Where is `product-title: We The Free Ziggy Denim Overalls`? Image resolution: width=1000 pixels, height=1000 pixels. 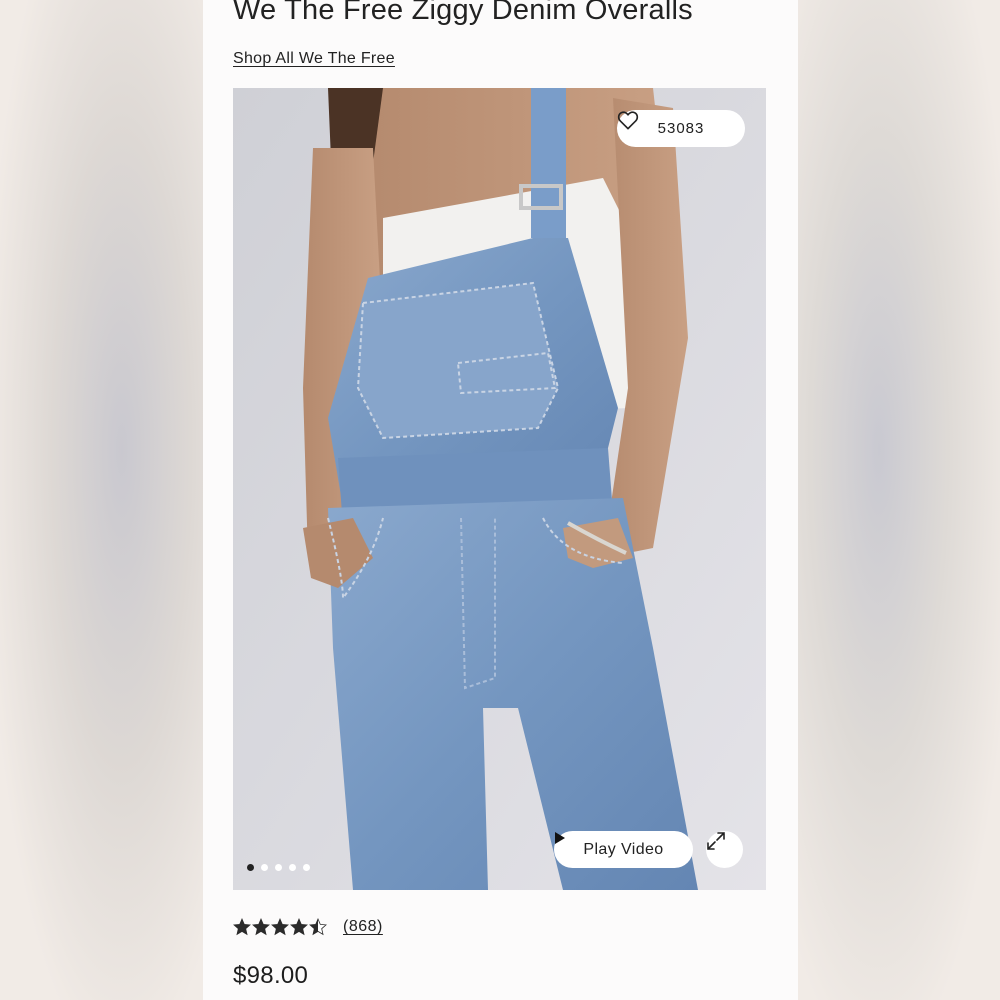
product-title: We The Free Ziggy Denim Overalls is located at coordinates (463, 13).